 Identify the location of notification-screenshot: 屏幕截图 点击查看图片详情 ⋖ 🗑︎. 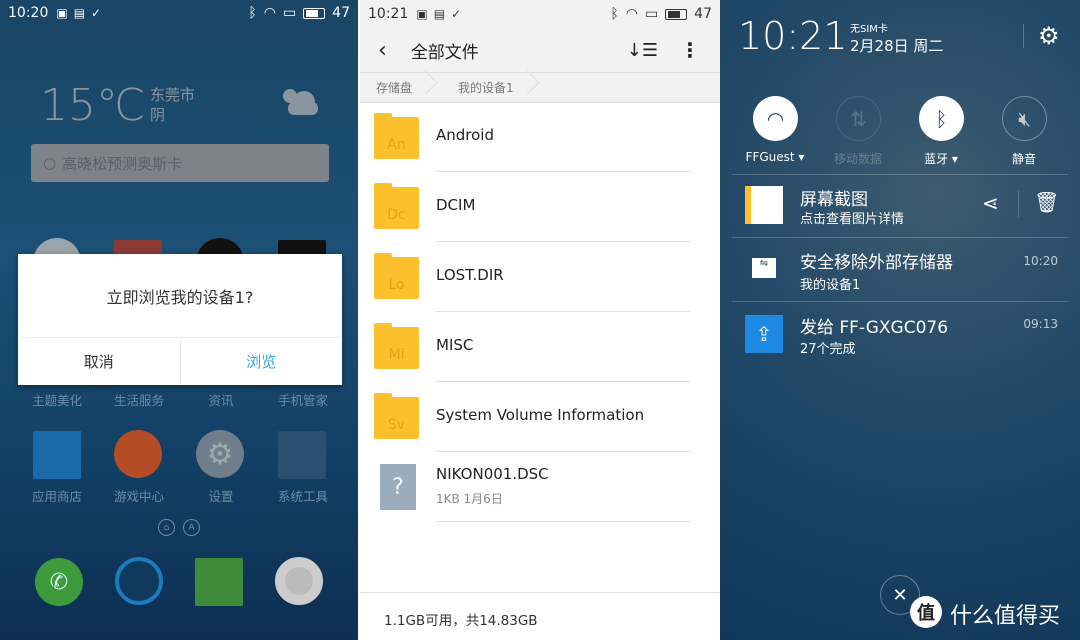
(900, 206).